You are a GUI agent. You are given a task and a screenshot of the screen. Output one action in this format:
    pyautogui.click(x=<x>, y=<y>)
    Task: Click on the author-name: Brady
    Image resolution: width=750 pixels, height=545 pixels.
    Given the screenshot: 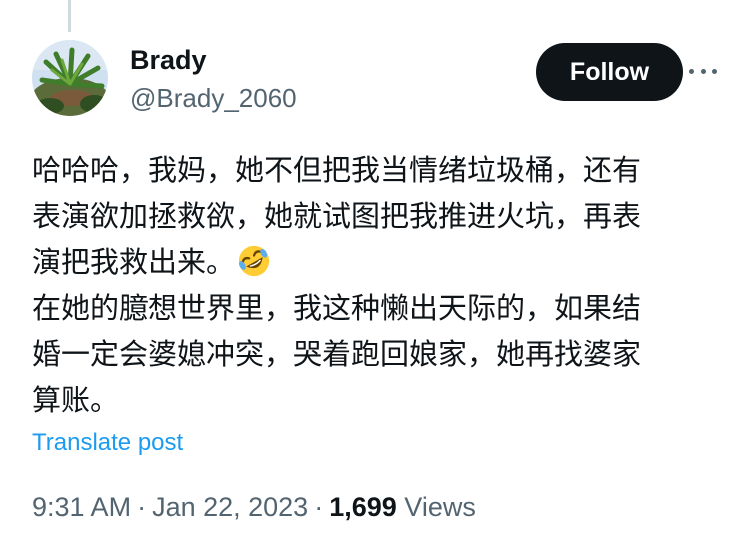 What is the action you would take?
    pyautogui.click(x=168, y=60)
    